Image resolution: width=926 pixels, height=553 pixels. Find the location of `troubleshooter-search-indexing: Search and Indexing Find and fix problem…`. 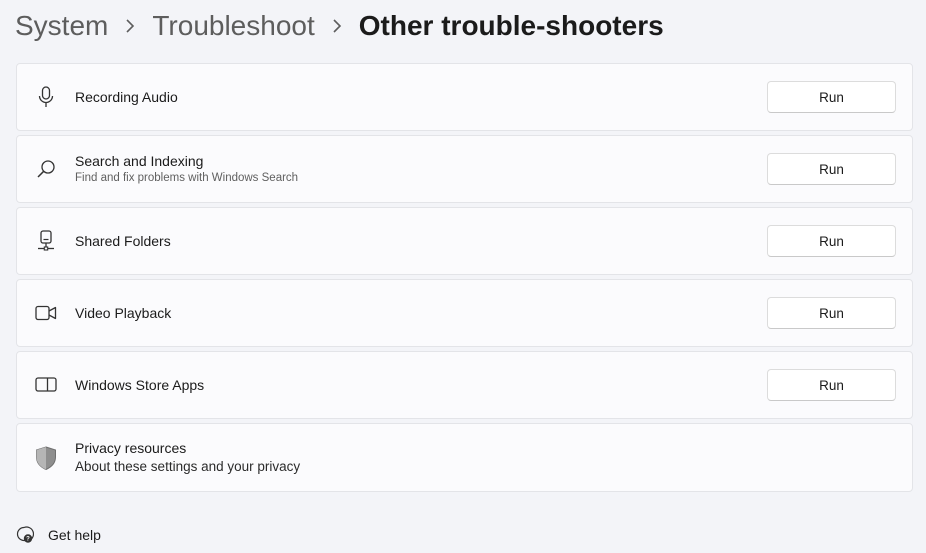

troubleshooter-search-indexing: Search and Indexing Find and fix problem… is located at coordinates (464, 169).